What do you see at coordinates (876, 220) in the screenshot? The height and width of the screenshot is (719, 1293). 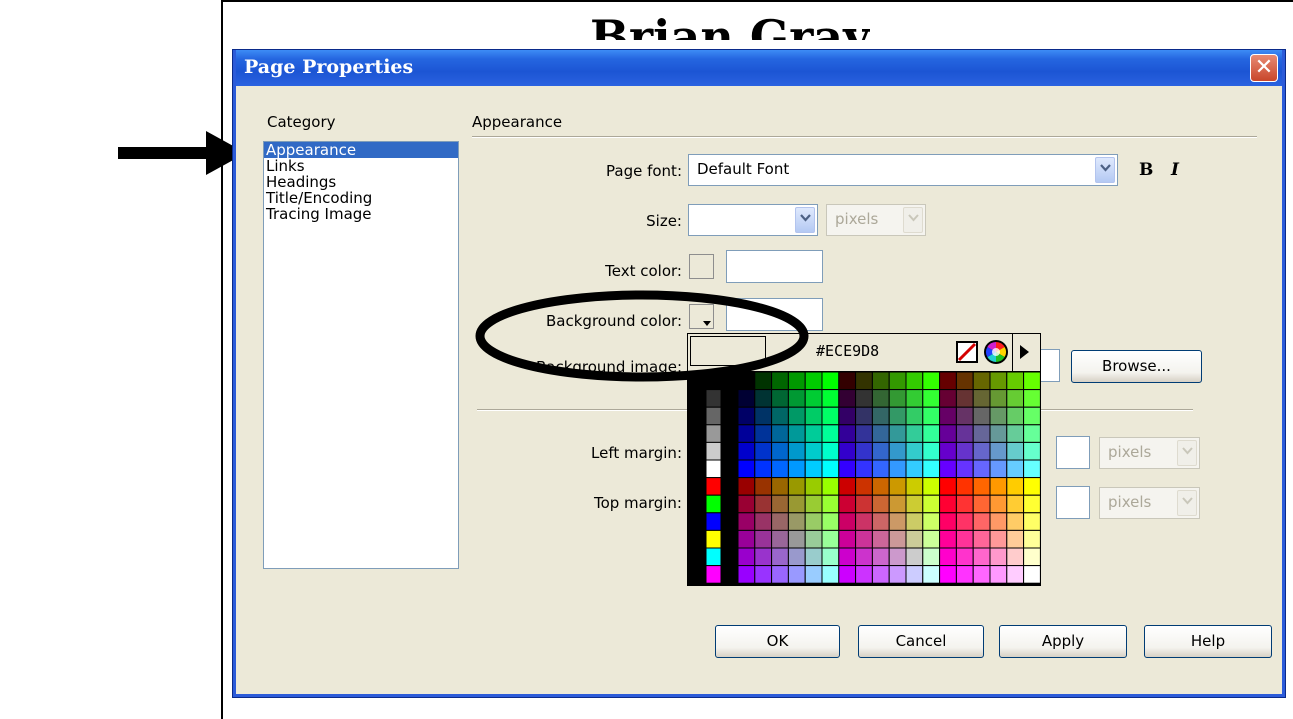 I see `size-unit-select: pixels` at bounding box center [876, 220].